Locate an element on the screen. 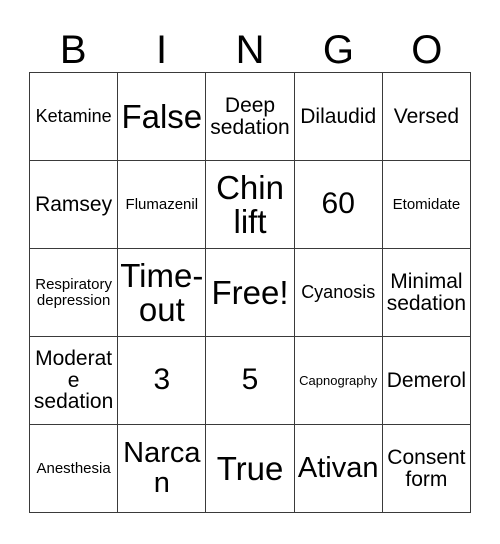 Image resolution: width=500 pixels, height=544 pixels. bingo-cell-text: Free! is located at coordinates (250, 292).